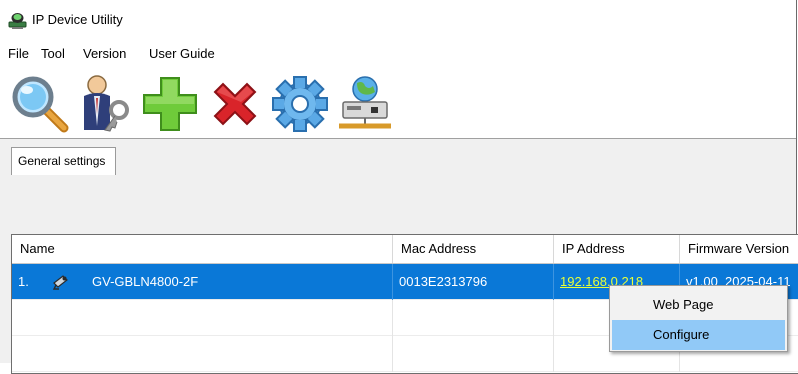 Image resolution: width=798 pixels, height=374 pixels. I want to click on context-menu-configure: Configure, so click(698, 335).